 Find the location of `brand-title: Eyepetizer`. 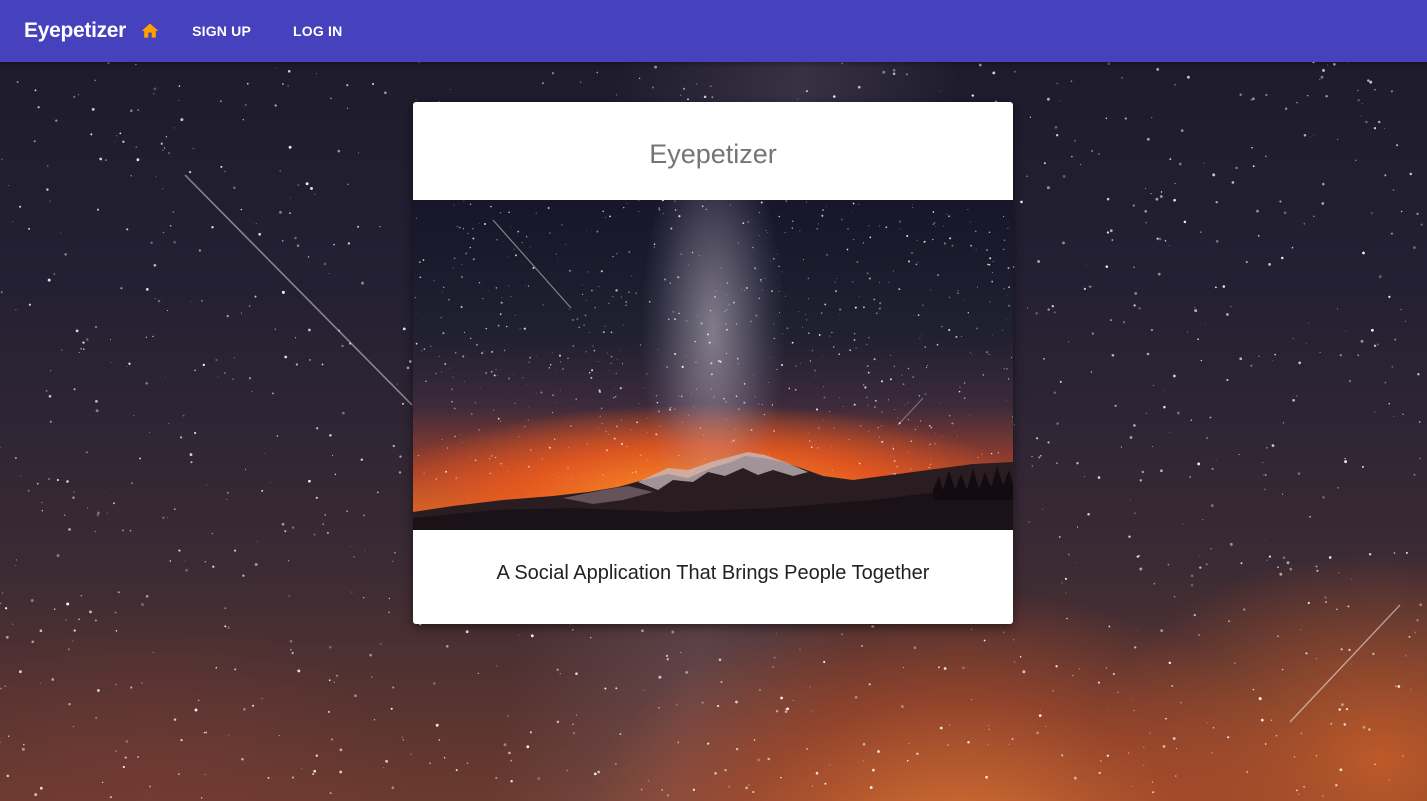

brand-title: Eyepetizer is located at coordinates (75, 31).